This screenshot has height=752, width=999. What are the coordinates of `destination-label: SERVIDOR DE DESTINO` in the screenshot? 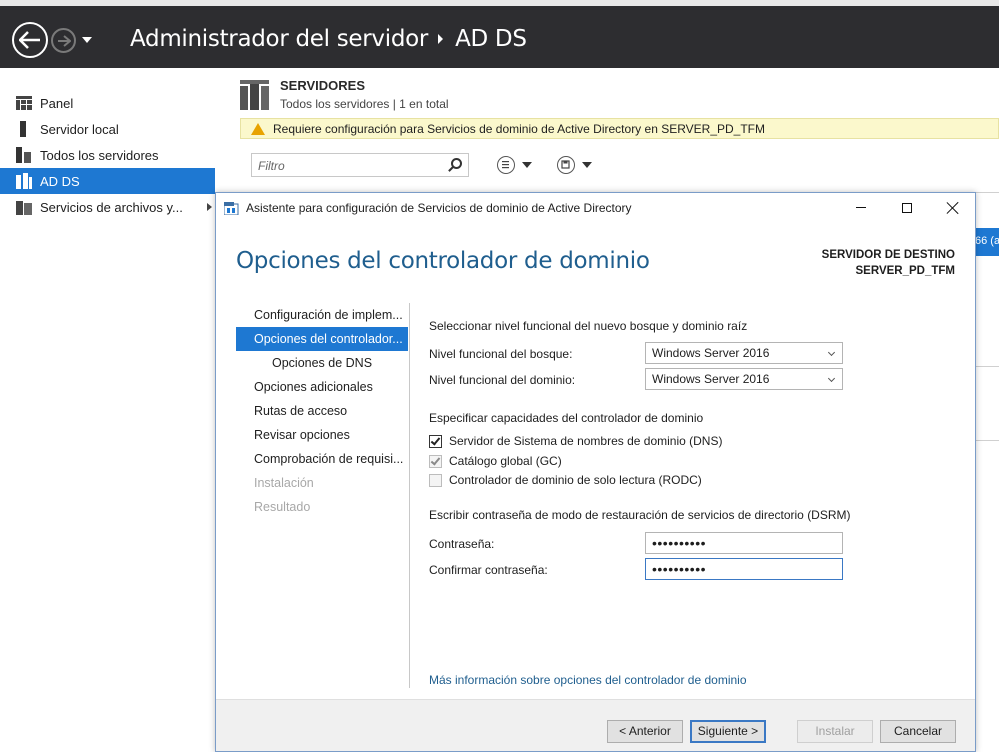 It's located at (888, 255).